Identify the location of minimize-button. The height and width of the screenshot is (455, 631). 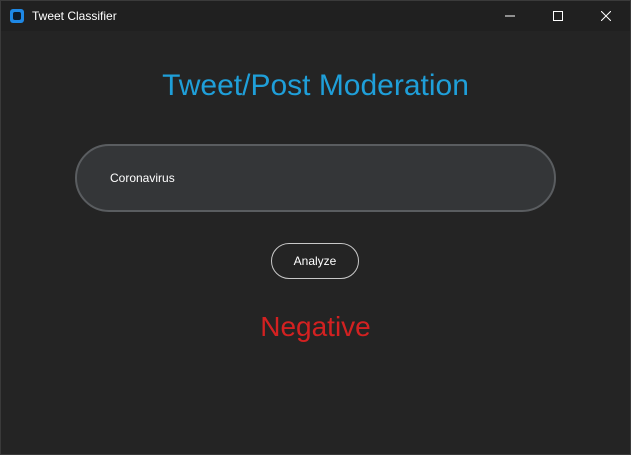
(510, 16).